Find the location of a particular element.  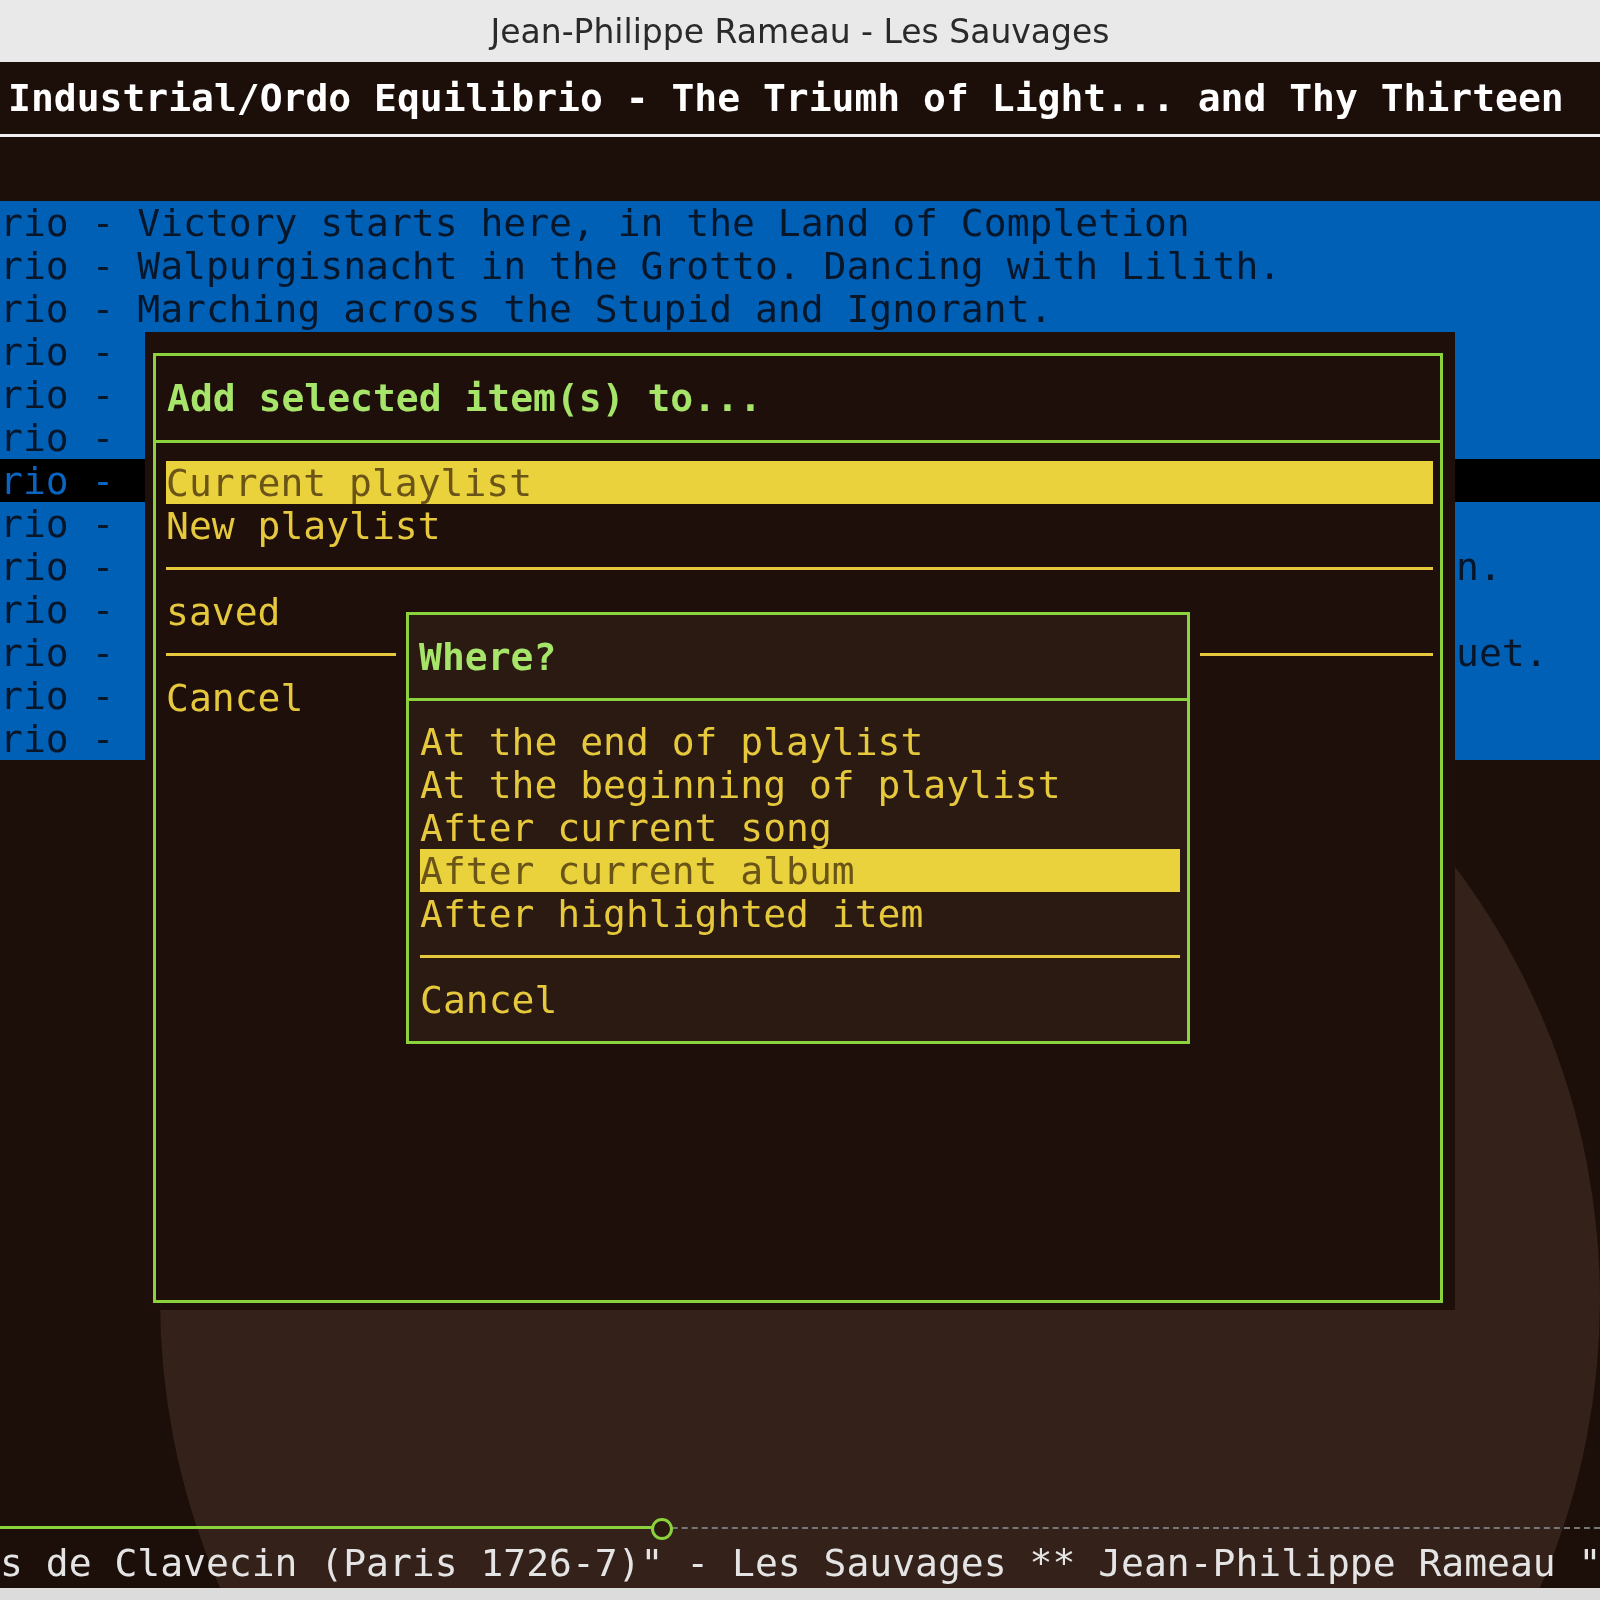

window-title: Jean-Philippe Rameau - Les Sauvages is located at coordinates (800, 31).